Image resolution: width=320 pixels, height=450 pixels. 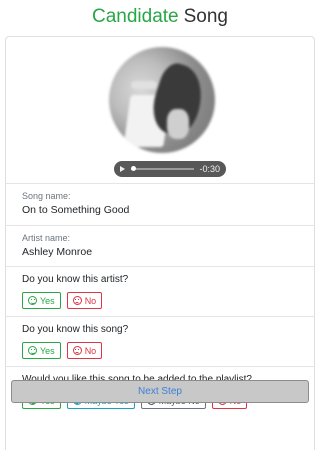 What do you see at coordinates (84, 300) in the screenshot?
I see `know-artist-no-button: No` at bounding box center [84, 300].